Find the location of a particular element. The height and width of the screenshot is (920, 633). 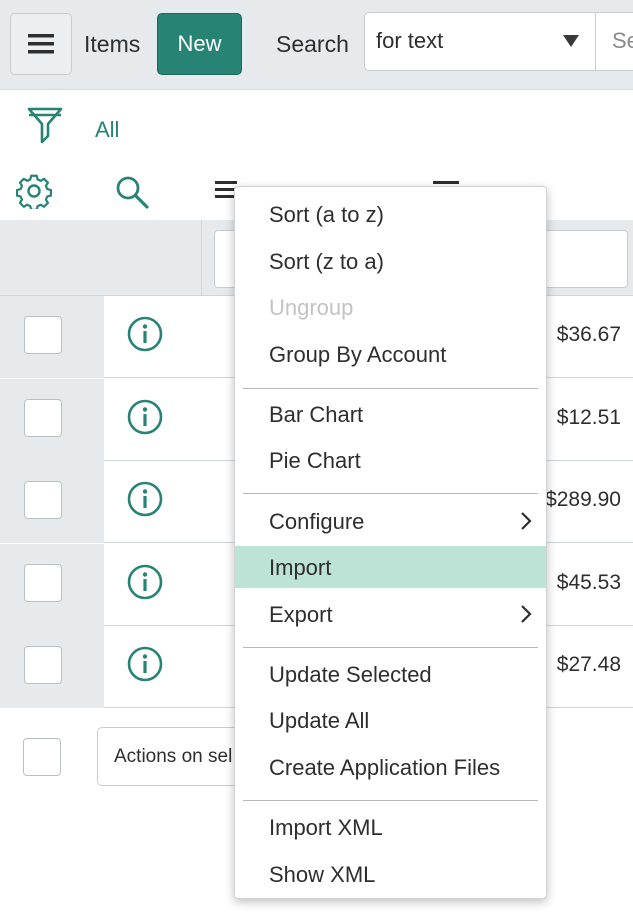

search-placeholder: Se is located at coordinates (622, 40).